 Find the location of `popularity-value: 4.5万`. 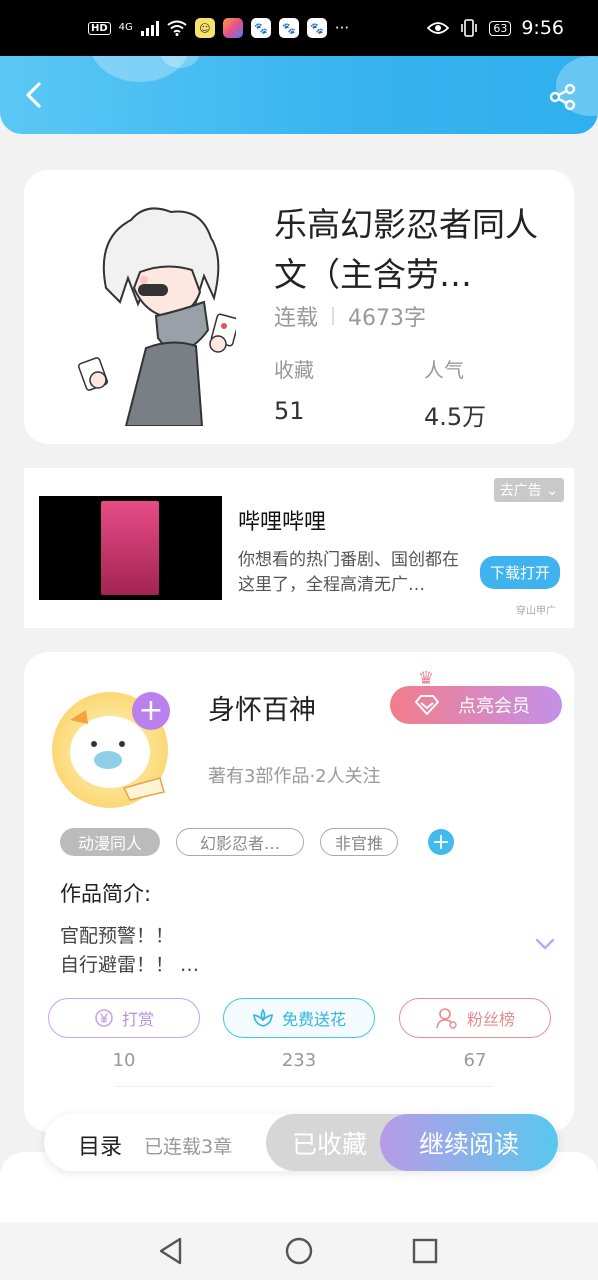

popularity-value: 4.5万 is located at coordinates (455, 417).